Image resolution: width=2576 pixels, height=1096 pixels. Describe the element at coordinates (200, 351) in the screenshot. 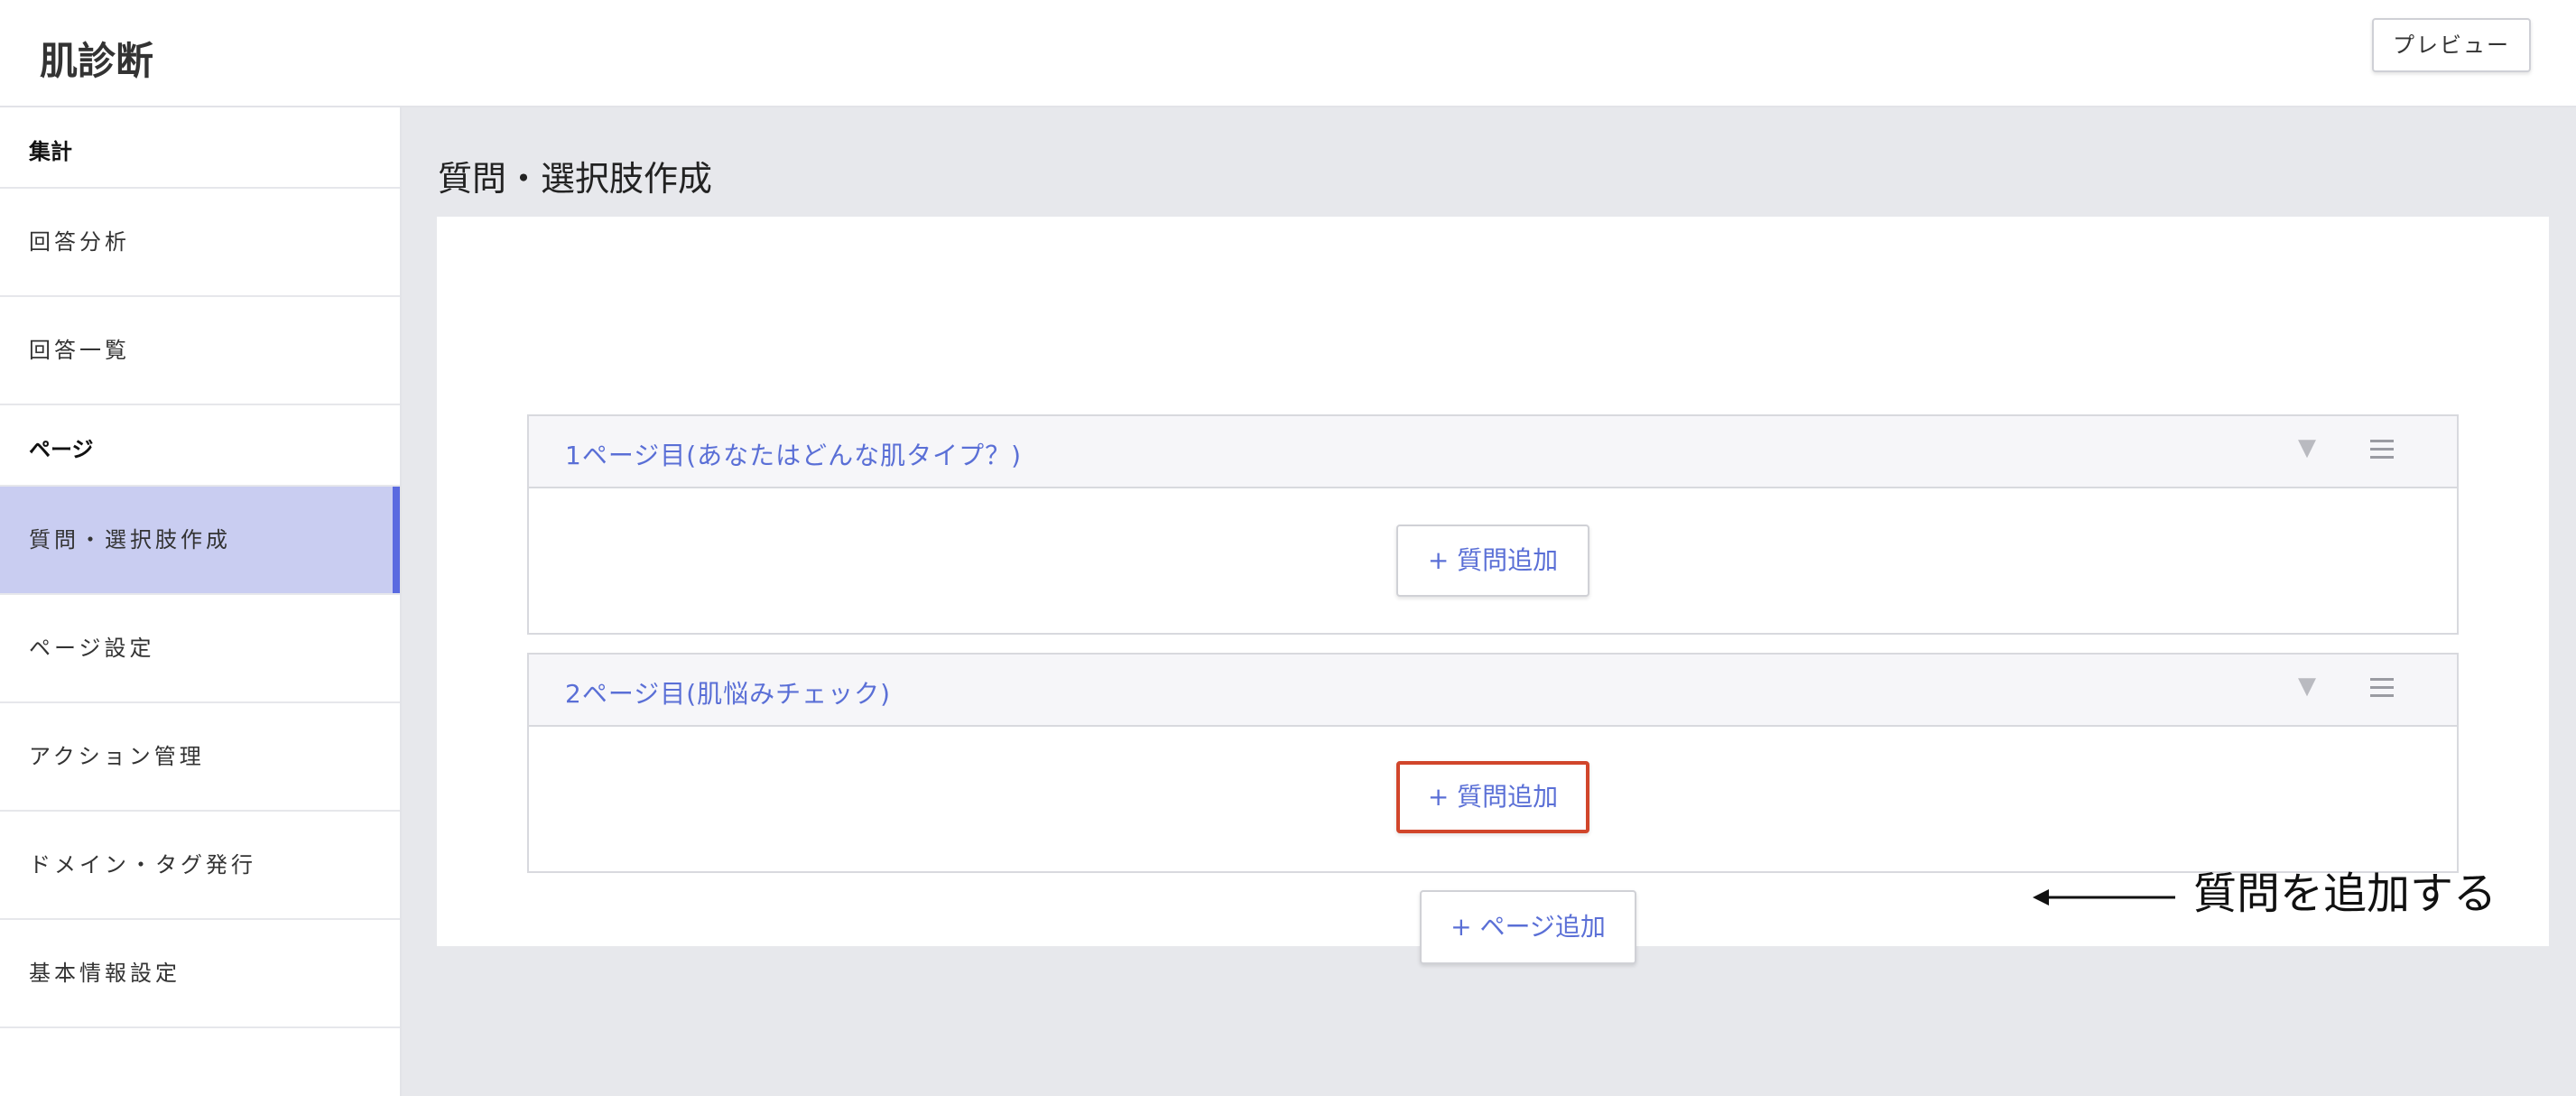

I see `sidebar-item-answer-list: 回答一覧` at that location.